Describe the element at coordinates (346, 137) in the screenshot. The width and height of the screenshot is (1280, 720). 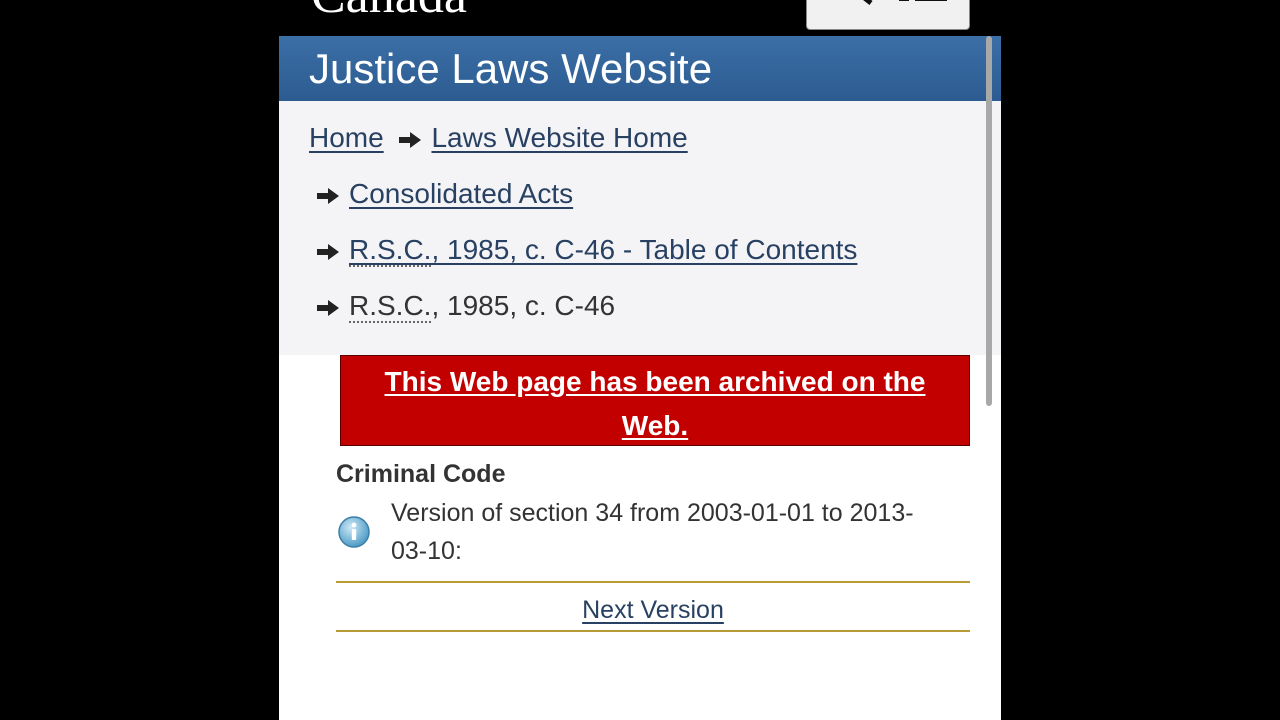
I see `breadcrumb-home-link: Home` at that location.